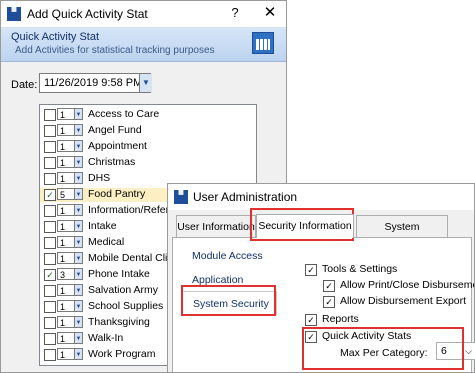 The height and width of the screenshot is (373, 475). Describe the element at coordinates (119, 274) in the screenshot. I see `item-label: Phone Intake` at that location.